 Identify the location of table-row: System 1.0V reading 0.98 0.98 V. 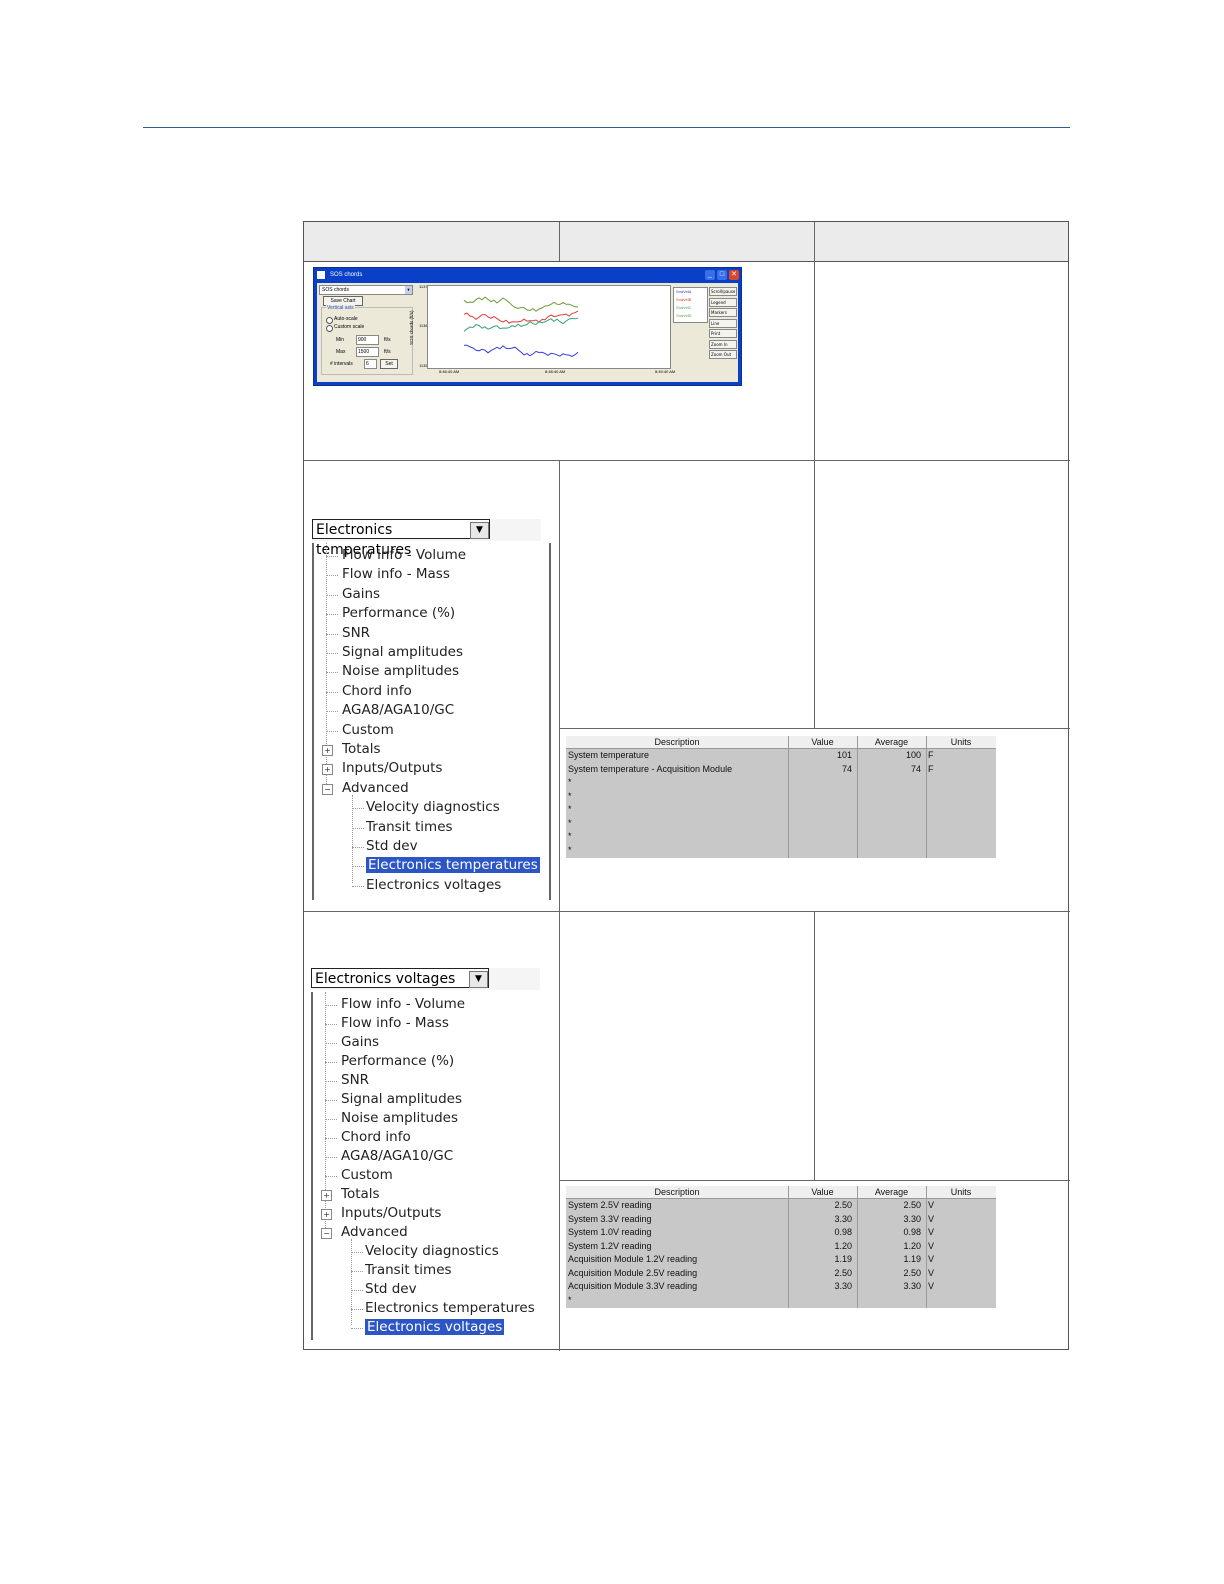
(781, 1233).